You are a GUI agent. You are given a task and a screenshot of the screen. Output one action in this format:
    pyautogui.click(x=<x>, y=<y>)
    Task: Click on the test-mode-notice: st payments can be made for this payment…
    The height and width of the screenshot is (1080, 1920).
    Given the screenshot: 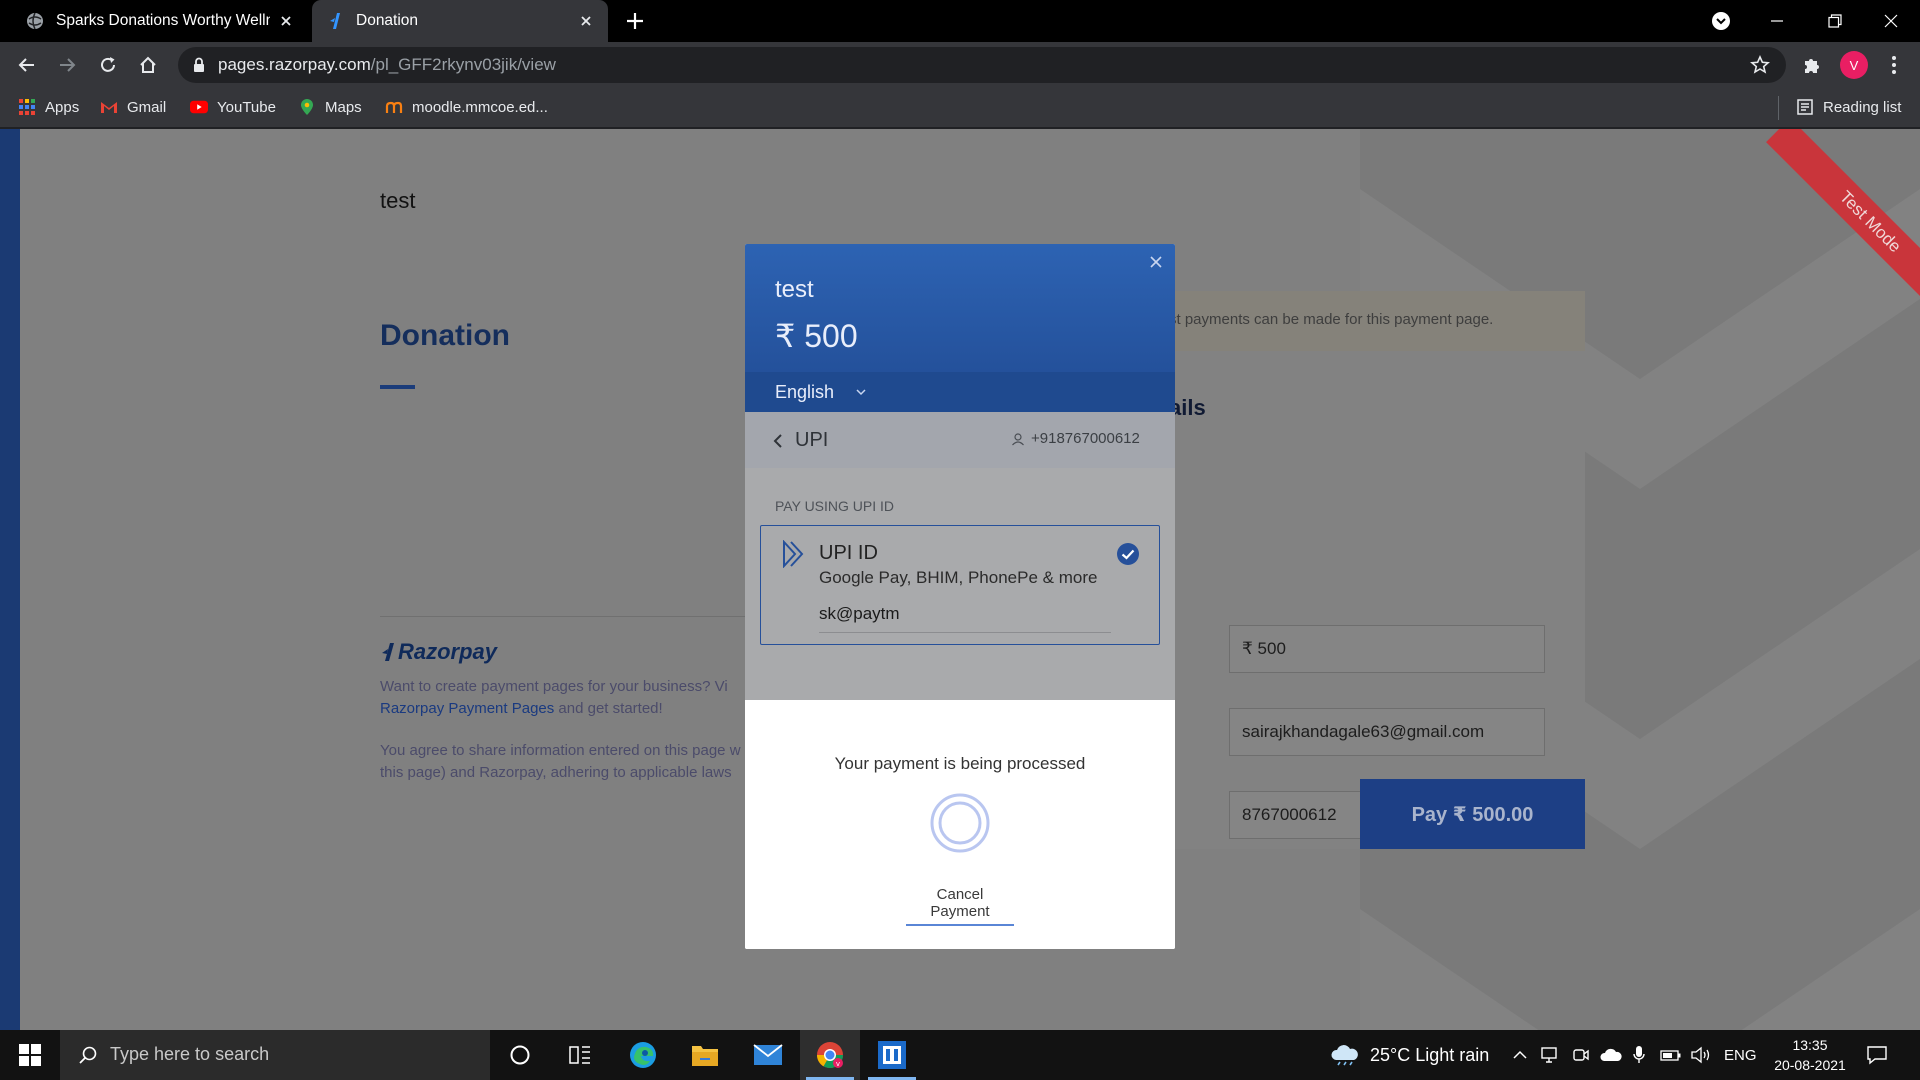 What is the action you would take?
    pyautogui.click(x=1377, y=321)
    